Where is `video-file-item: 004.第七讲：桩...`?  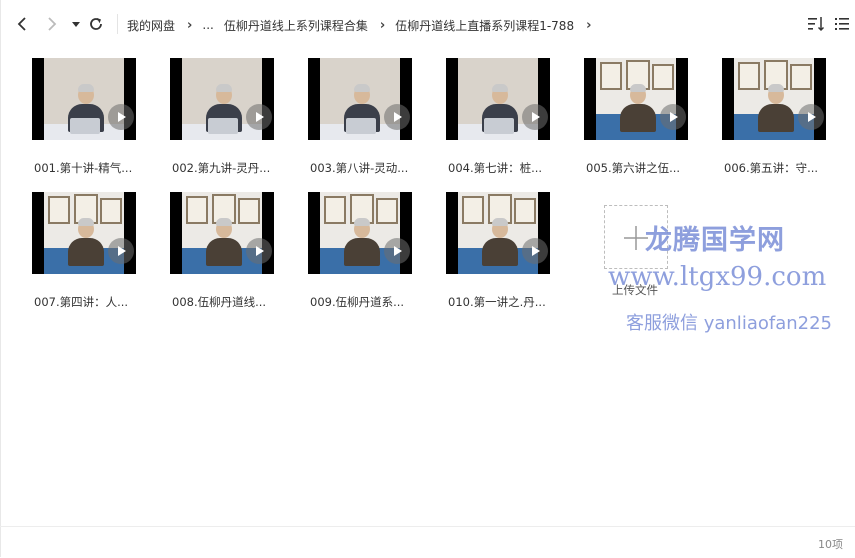
video-file-item: 004.第七讲：桩... is located at coordinates (482, 117).